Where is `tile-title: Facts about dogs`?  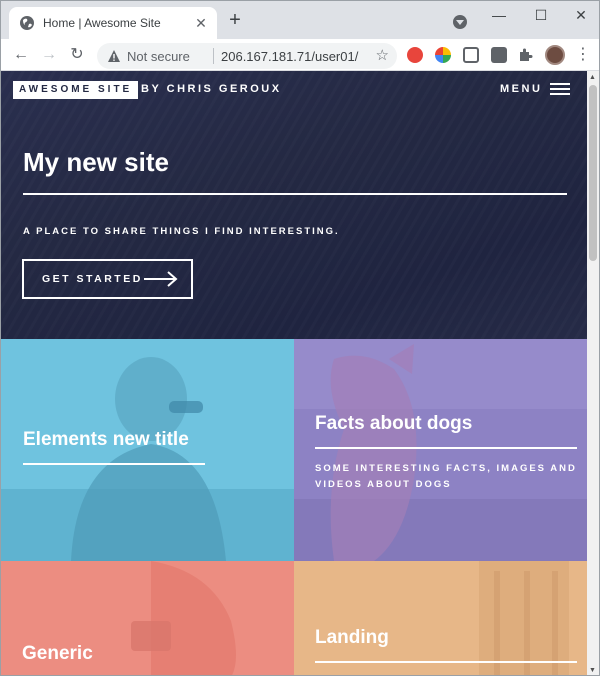
tile-title: Facts about dogs is located at coordinates (394, 423).